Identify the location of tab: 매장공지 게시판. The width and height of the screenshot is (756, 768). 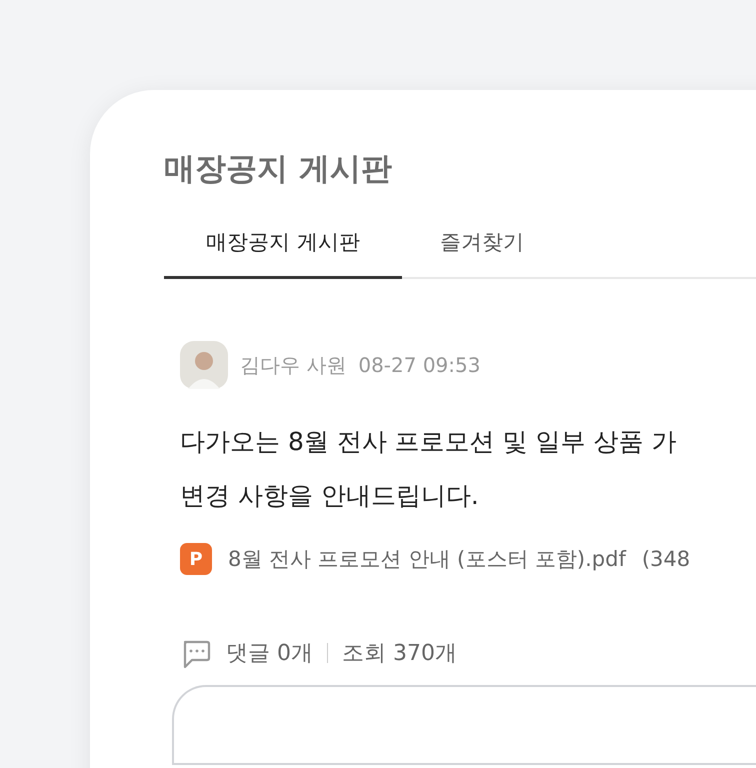
(283, 253).